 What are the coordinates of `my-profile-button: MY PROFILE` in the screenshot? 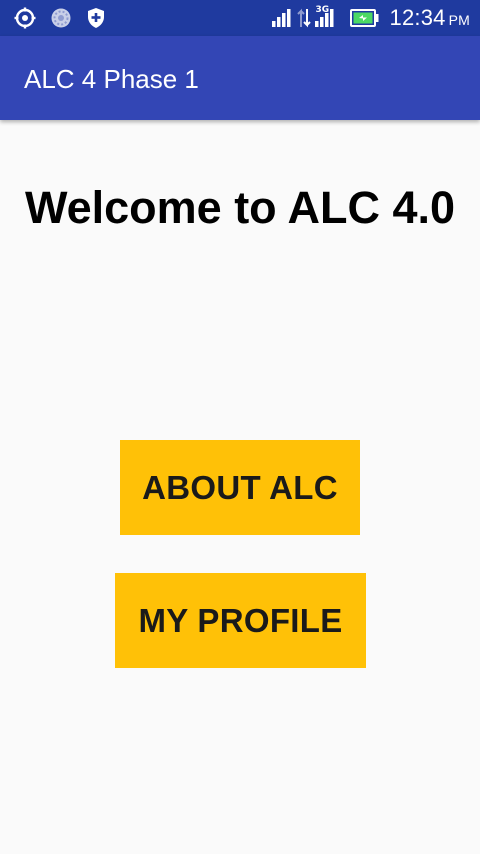 It's located at (240, 620).